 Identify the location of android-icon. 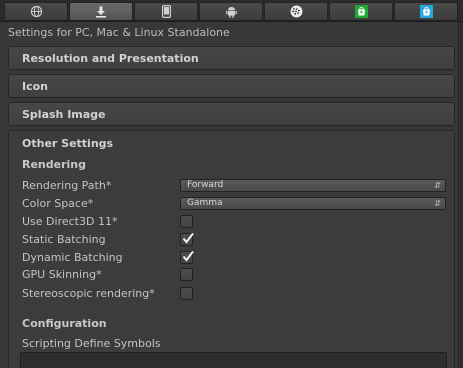
(231, 12).